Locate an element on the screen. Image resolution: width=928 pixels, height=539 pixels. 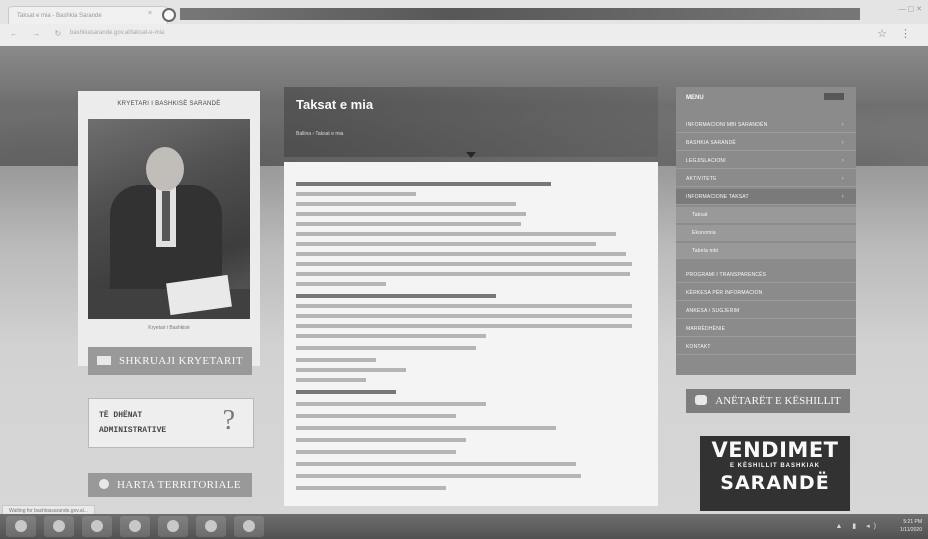
taskbar-explorer is located at coordinates (97, 526).